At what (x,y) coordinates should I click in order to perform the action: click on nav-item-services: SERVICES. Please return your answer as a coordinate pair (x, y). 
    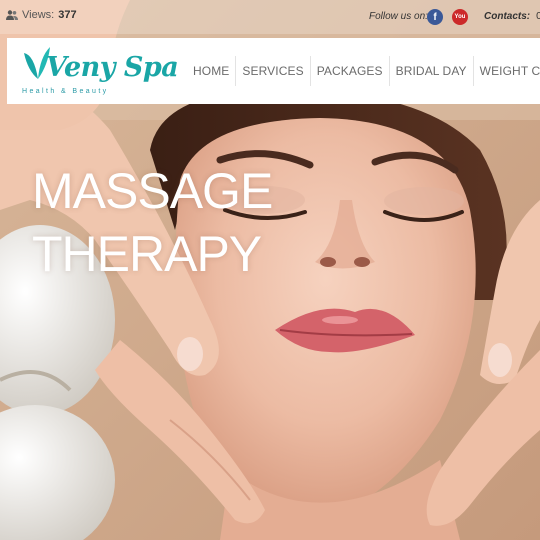
    Looking at the image, I should click on (273, 71).